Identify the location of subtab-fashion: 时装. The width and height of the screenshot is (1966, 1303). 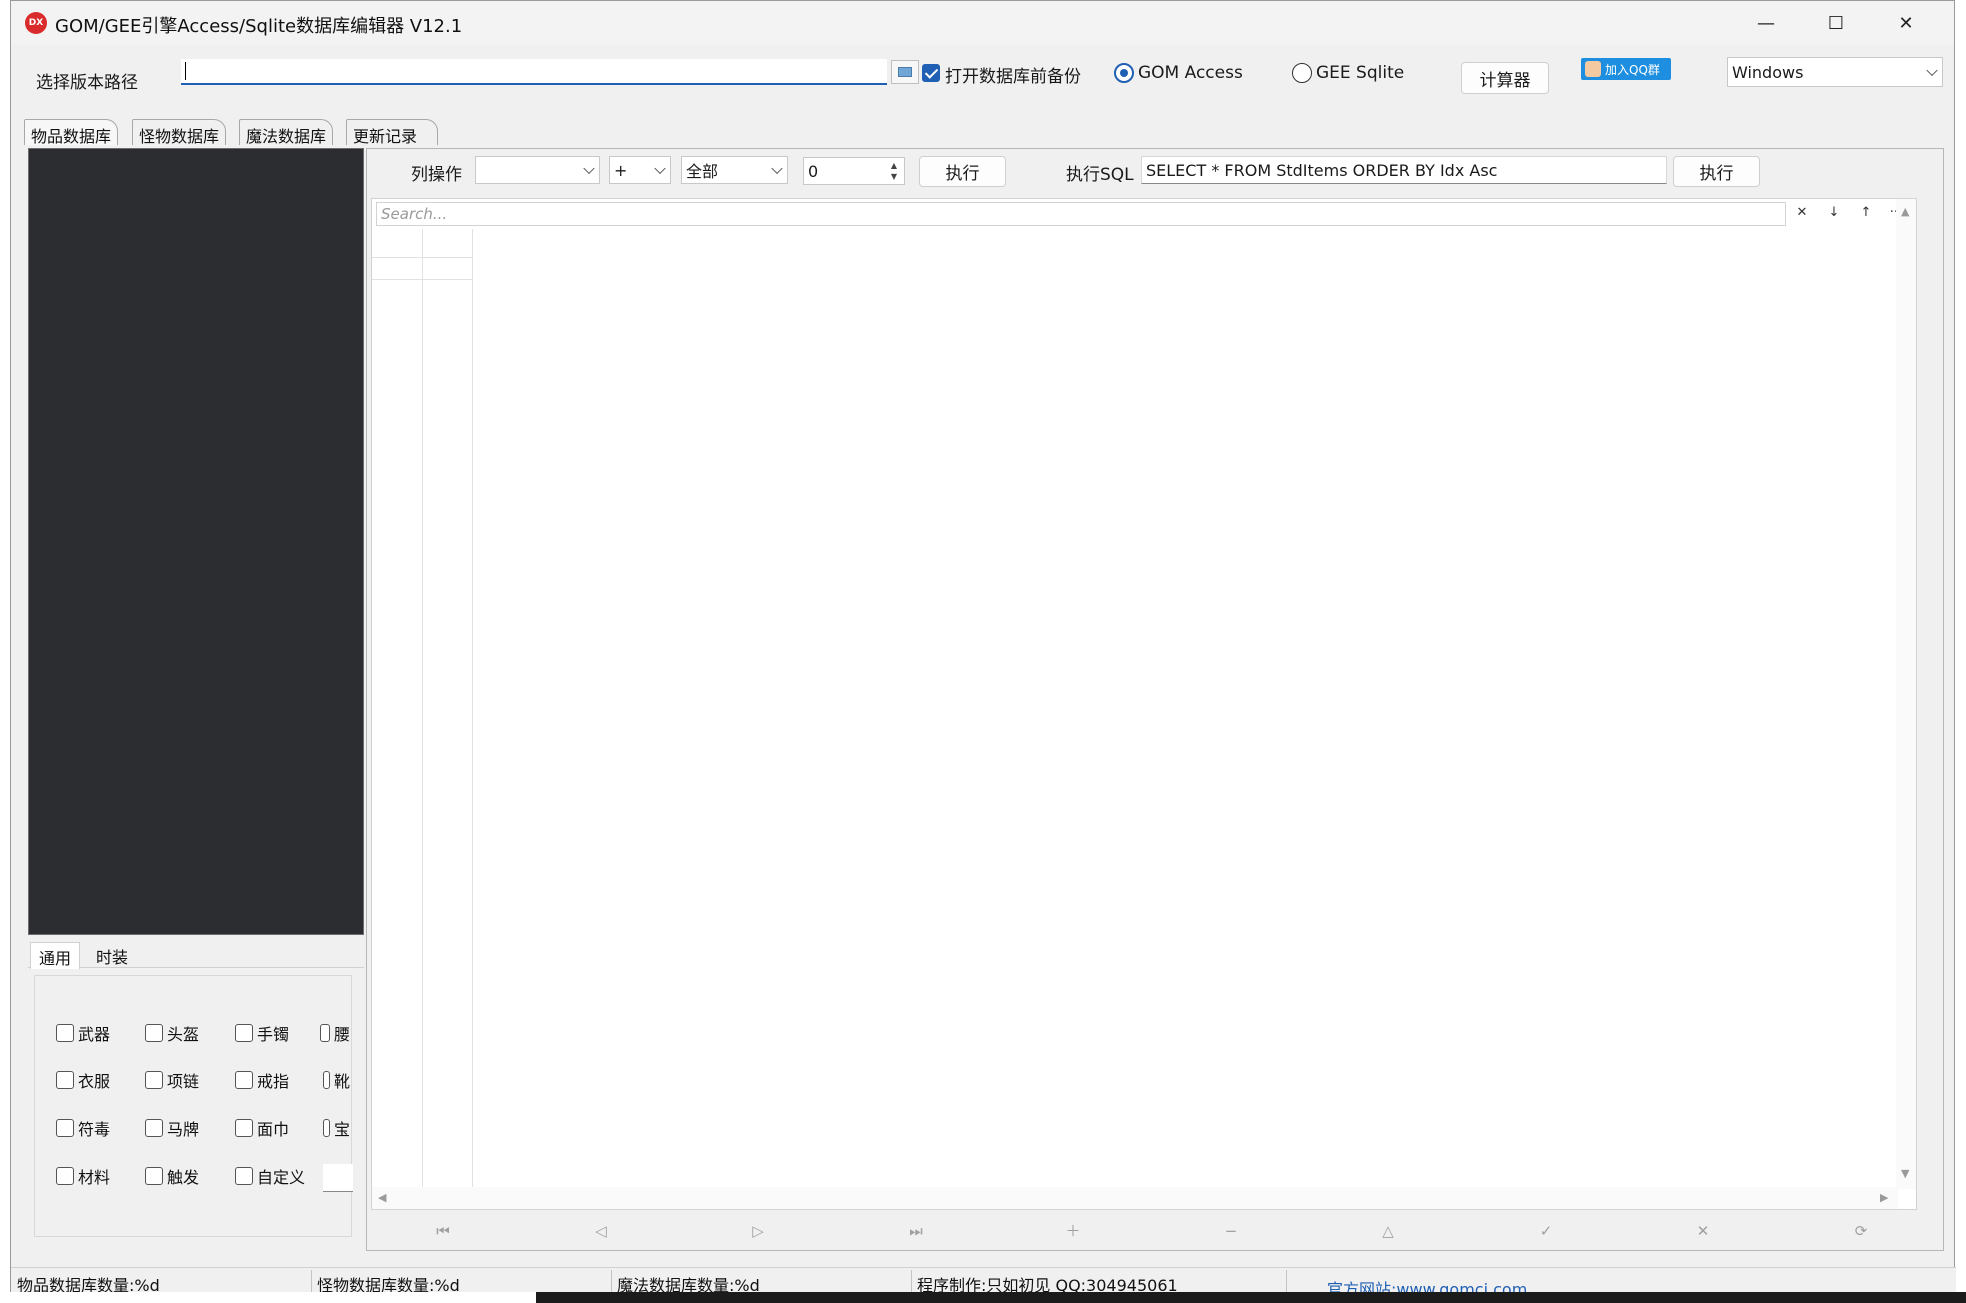
(112, 956).